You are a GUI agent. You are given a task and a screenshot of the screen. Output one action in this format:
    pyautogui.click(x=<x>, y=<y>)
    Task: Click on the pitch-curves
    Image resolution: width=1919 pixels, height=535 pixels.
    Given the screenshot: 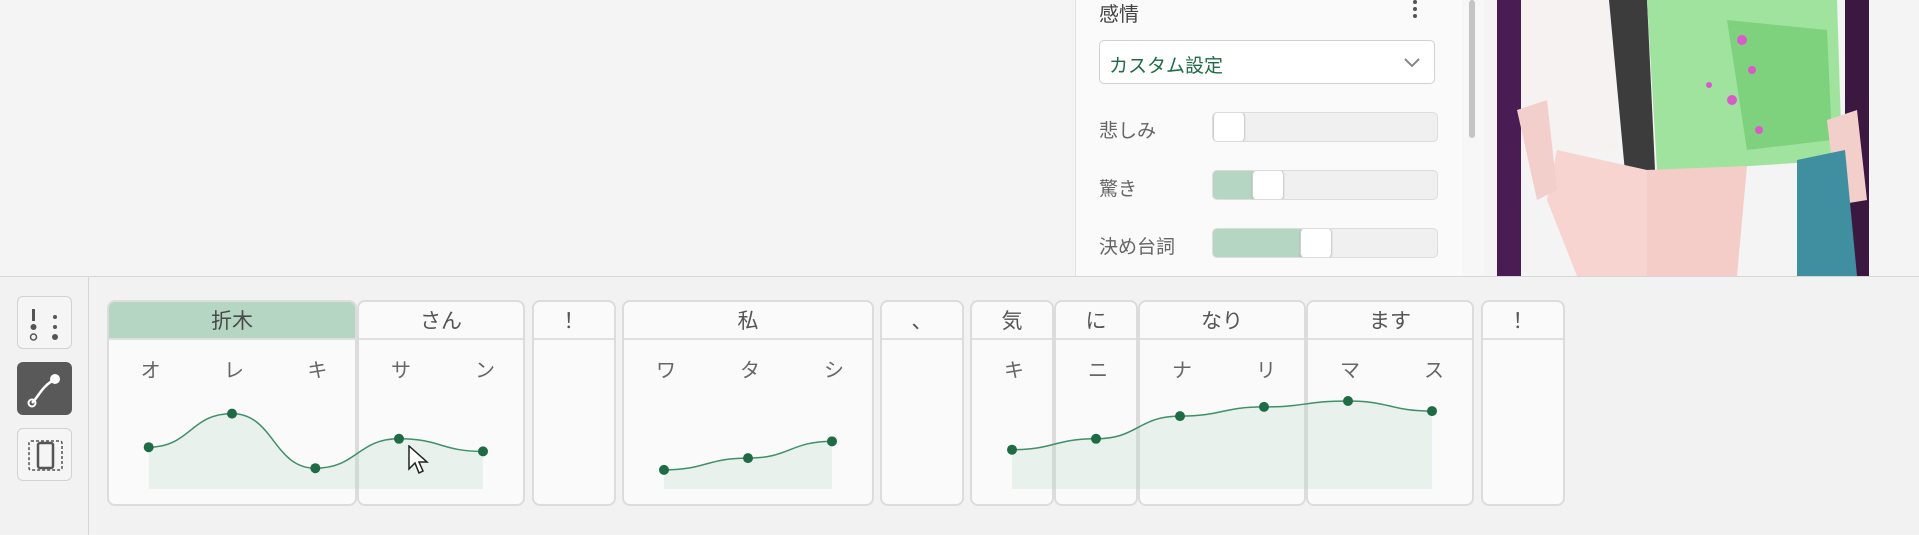 What is the action you would take?
    pyautogui.click(x=790, y=442)
    